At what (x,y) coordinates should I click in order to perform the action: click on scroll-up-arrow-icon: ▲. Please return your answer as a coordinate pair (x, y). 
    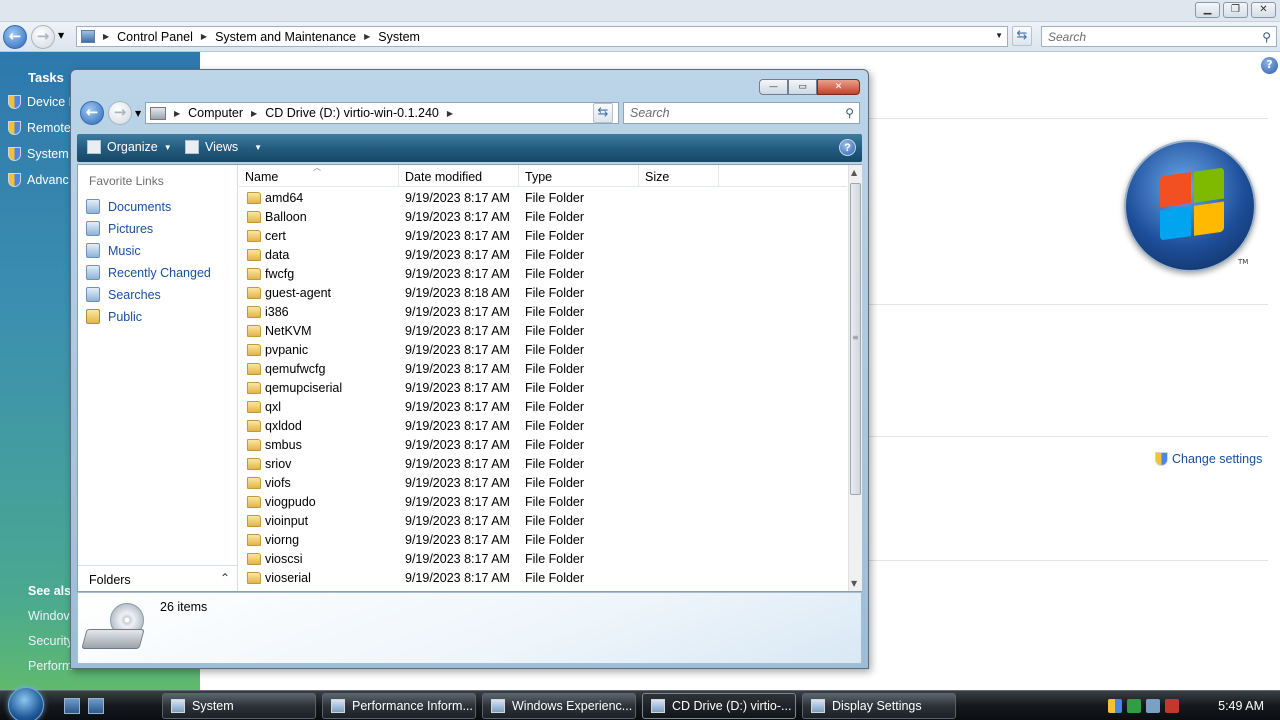
    Looking at the image, I should click on (854, 172).